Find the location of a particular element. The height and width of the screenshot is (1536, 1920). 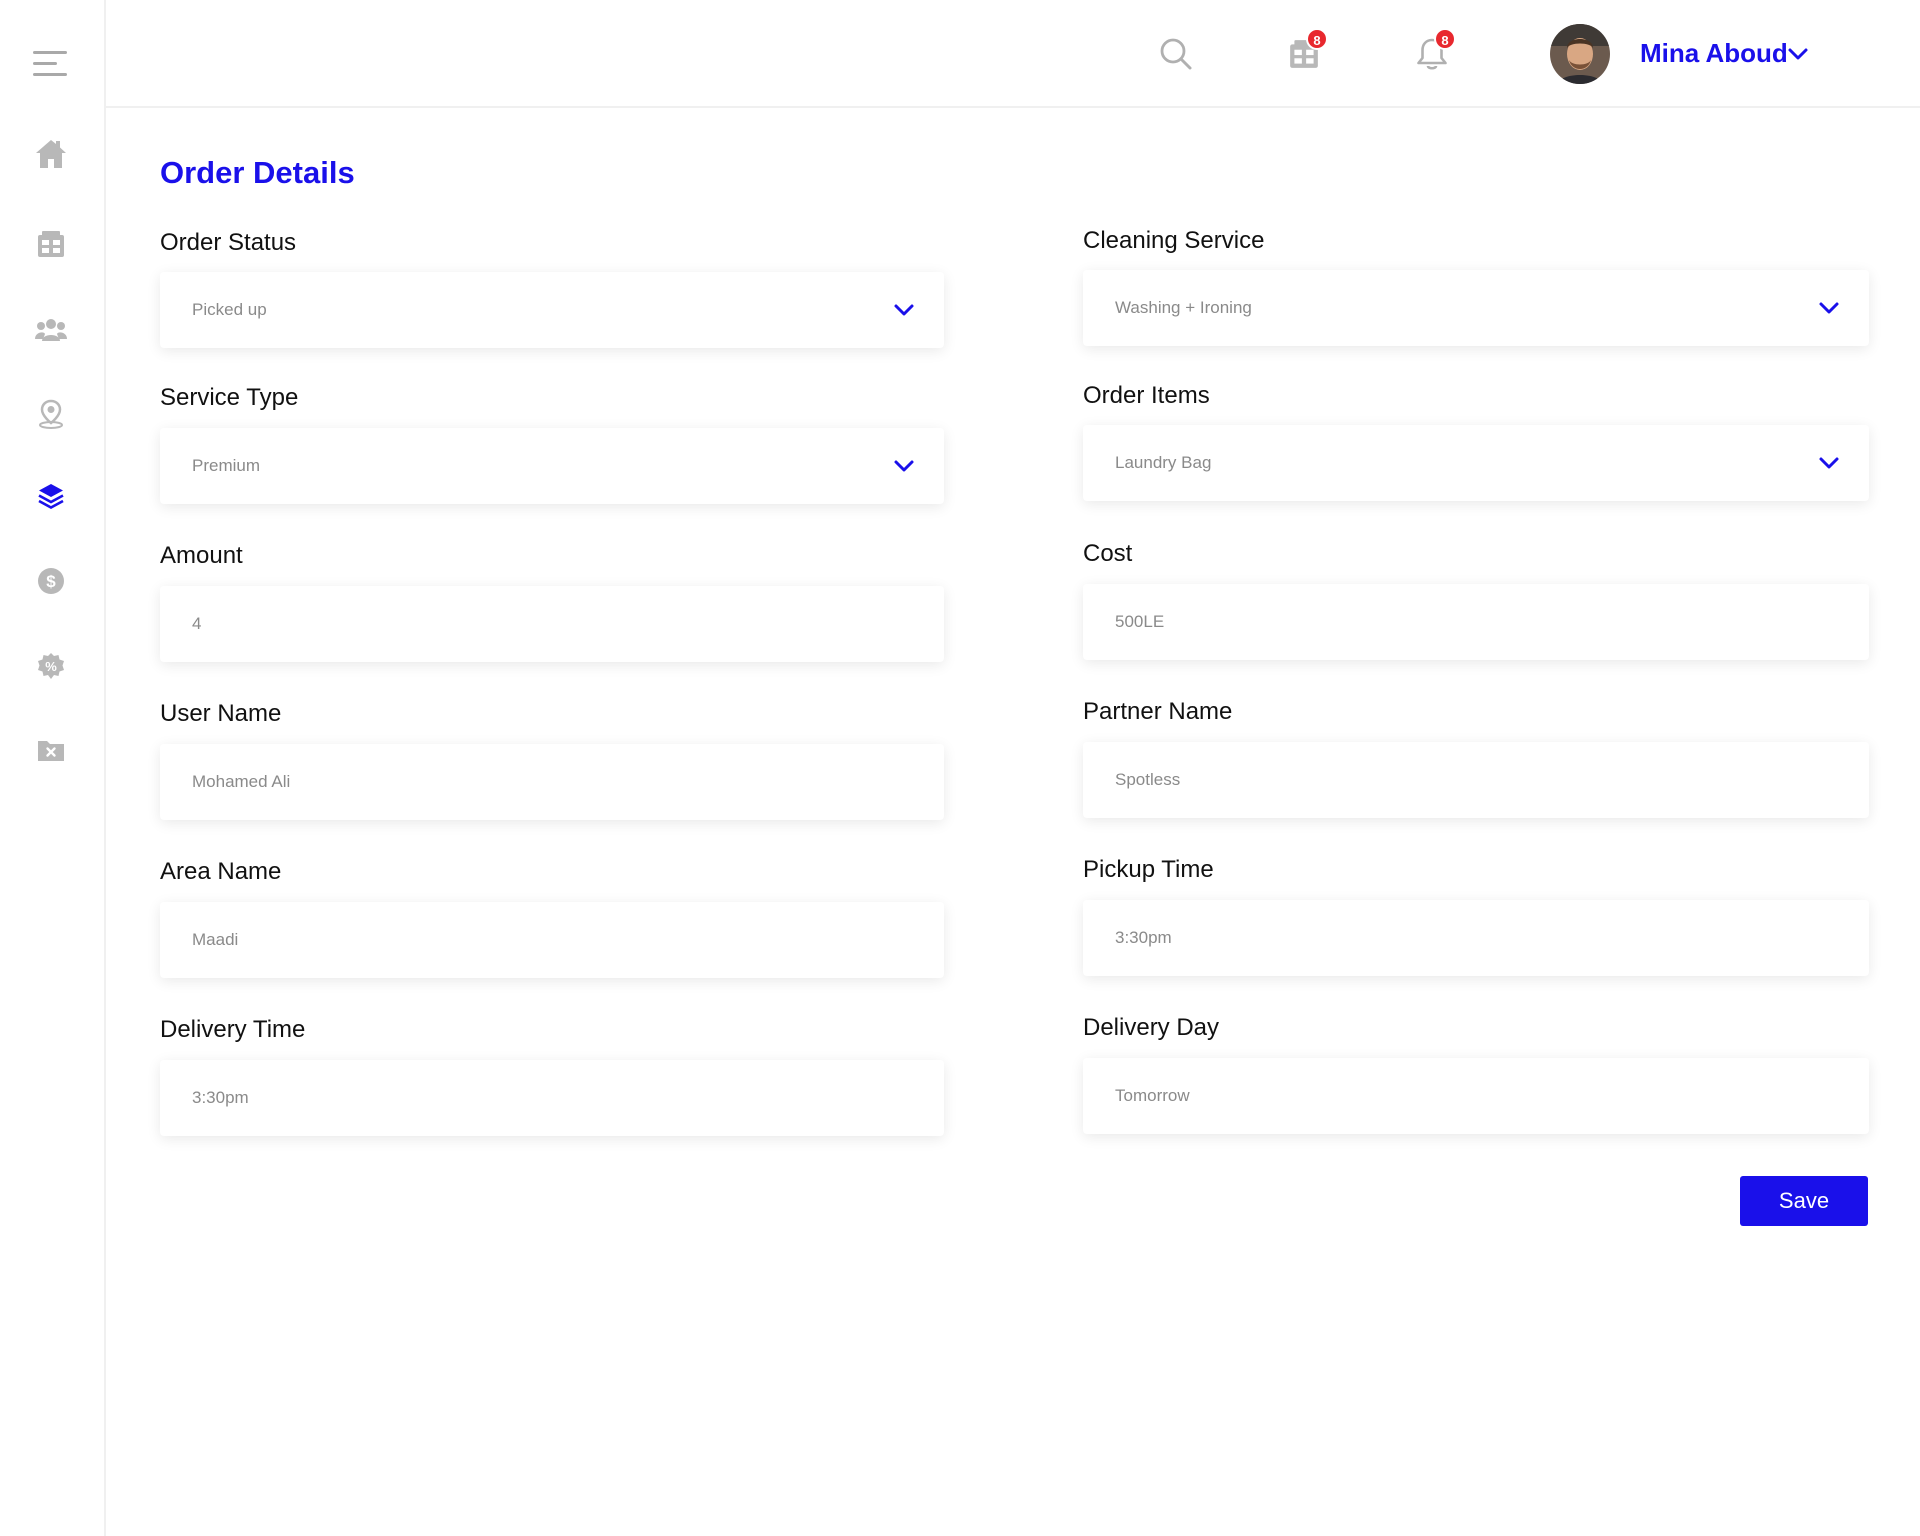

bell-icon: 8 is located at coordinates (1433, 52).